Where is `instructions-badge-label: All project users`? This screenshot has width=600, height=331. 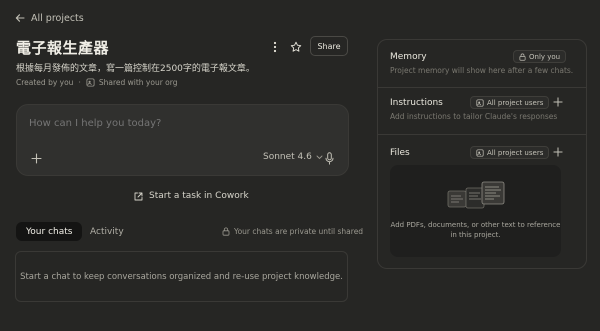 instructions-badge-label: All project users is located at coordinates (515, 102).